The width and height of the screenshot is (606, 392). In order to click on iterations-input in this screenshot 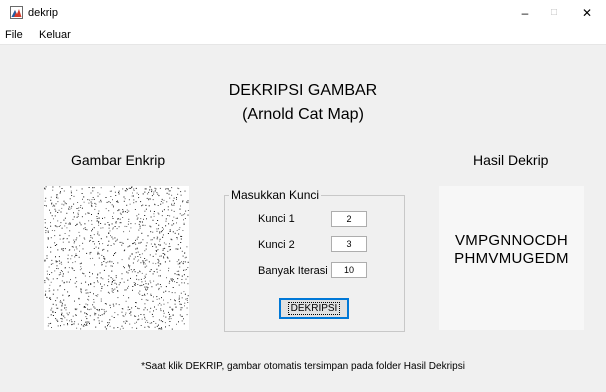, I will do `click(349, 270)`.